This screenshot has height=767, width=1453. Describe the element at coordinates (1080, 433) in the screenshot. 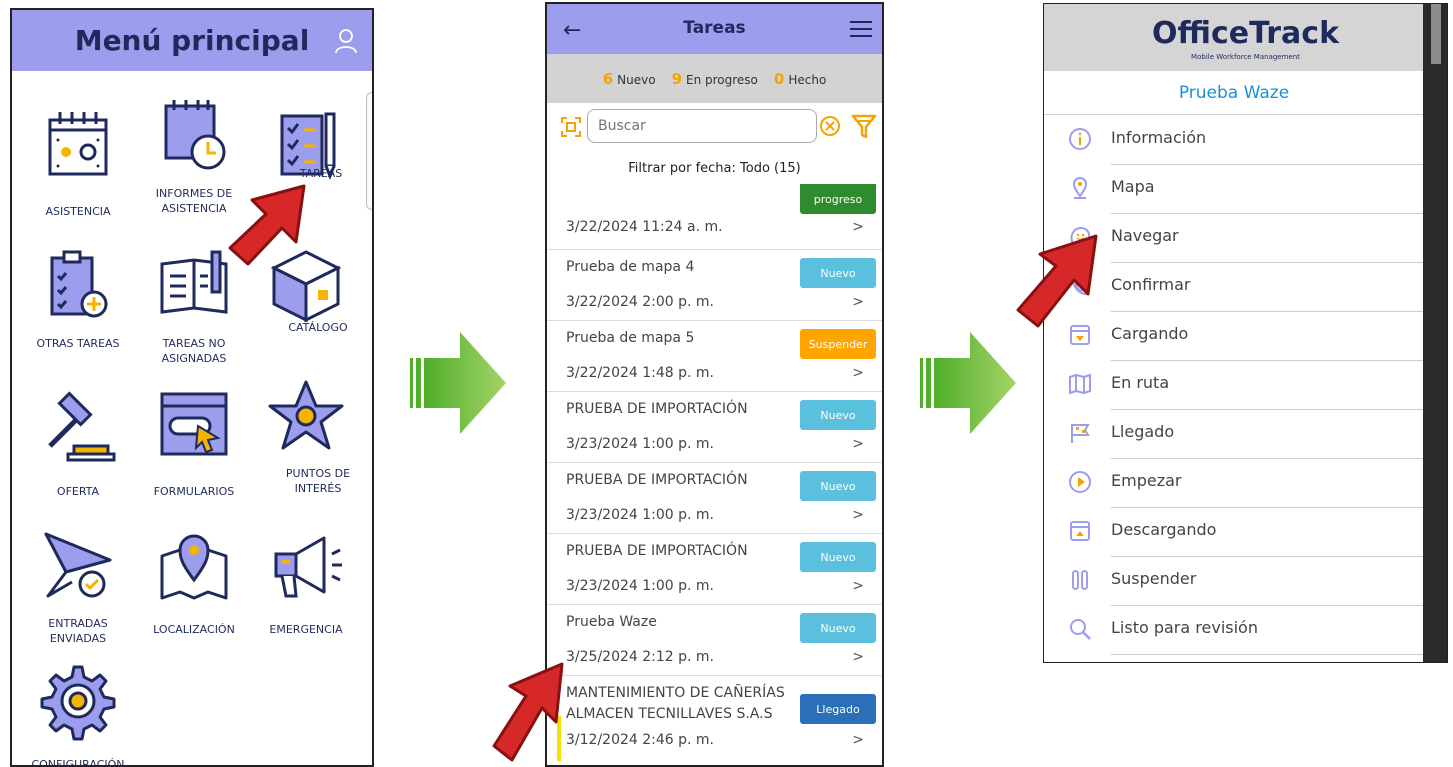

I see `flag-icon` at that location.